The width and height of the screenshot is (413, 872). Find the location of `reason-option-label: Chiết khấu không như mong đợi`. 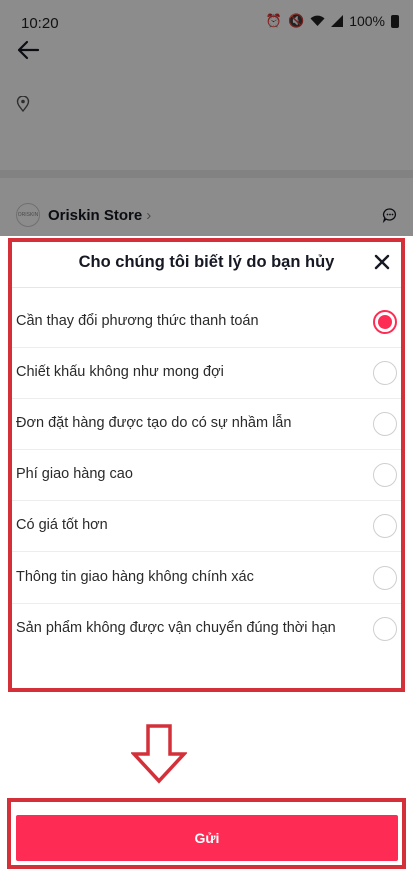

reason-option-label: Chiết khấu không như mong đợi is located at coordinates (120, 372).